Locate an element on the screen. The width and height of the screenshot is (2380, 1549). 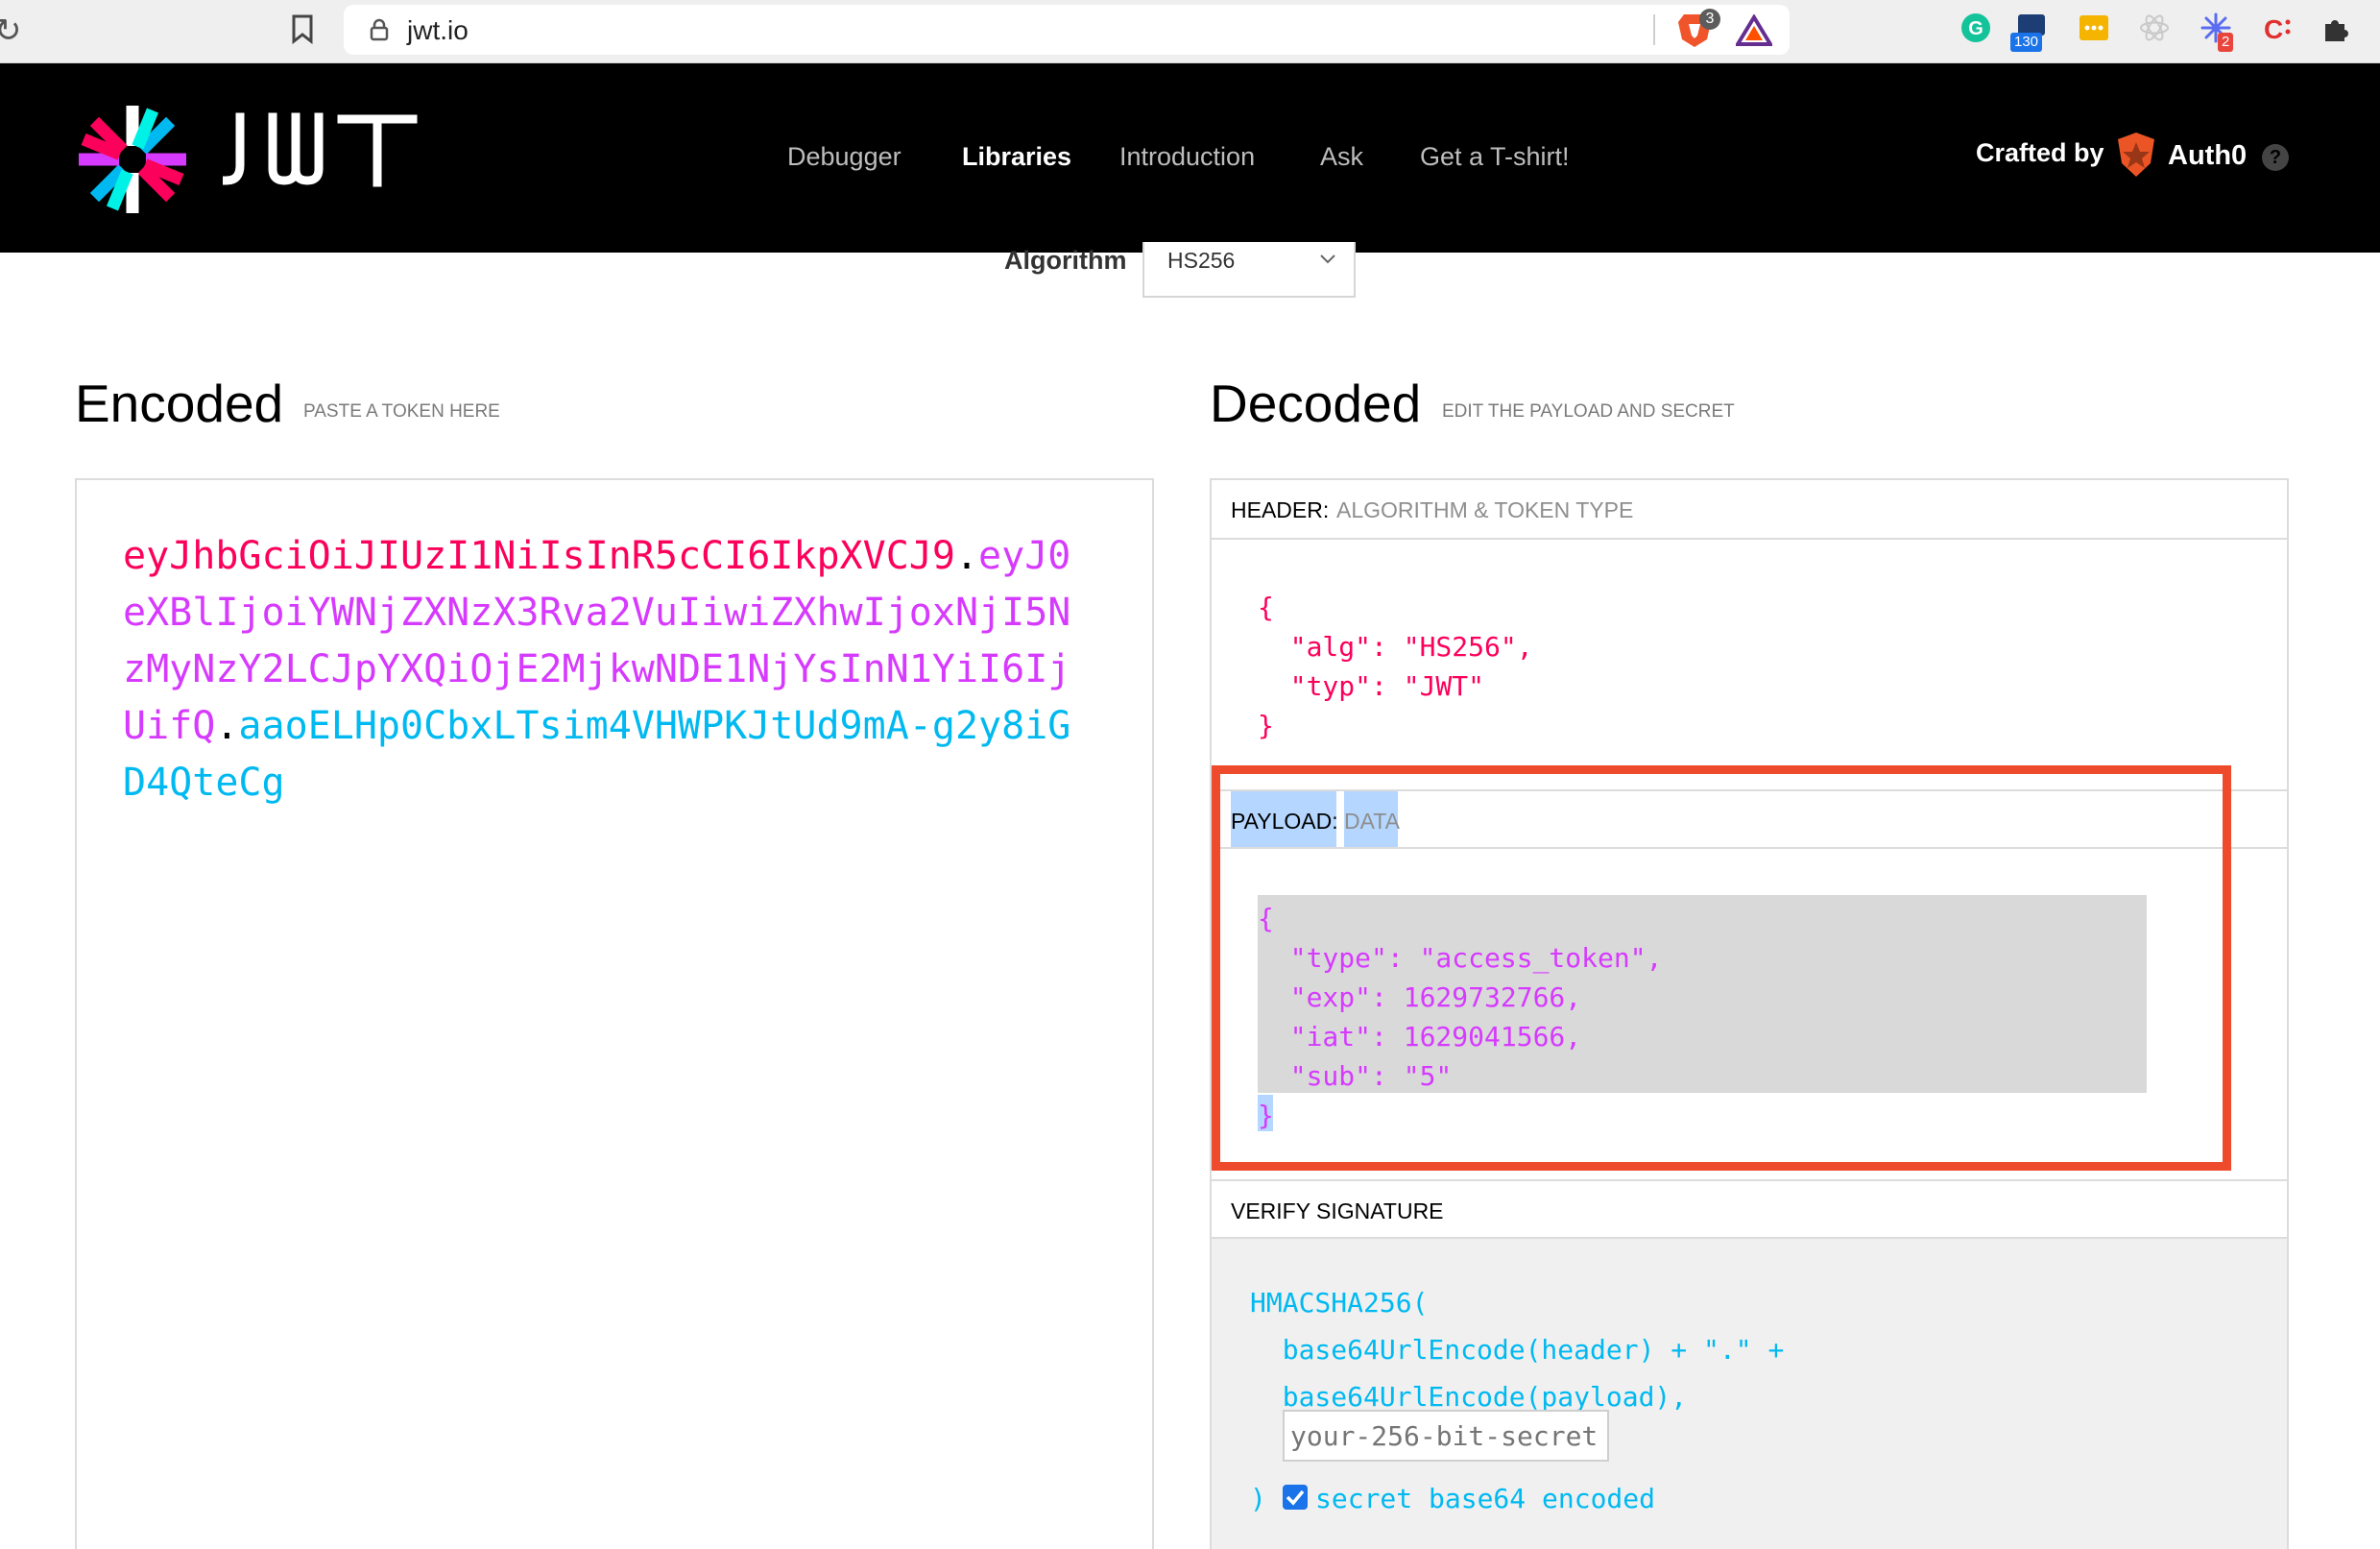
verify-label: VERIFY SIGNATURE is located at coordinates (1338, 1210).